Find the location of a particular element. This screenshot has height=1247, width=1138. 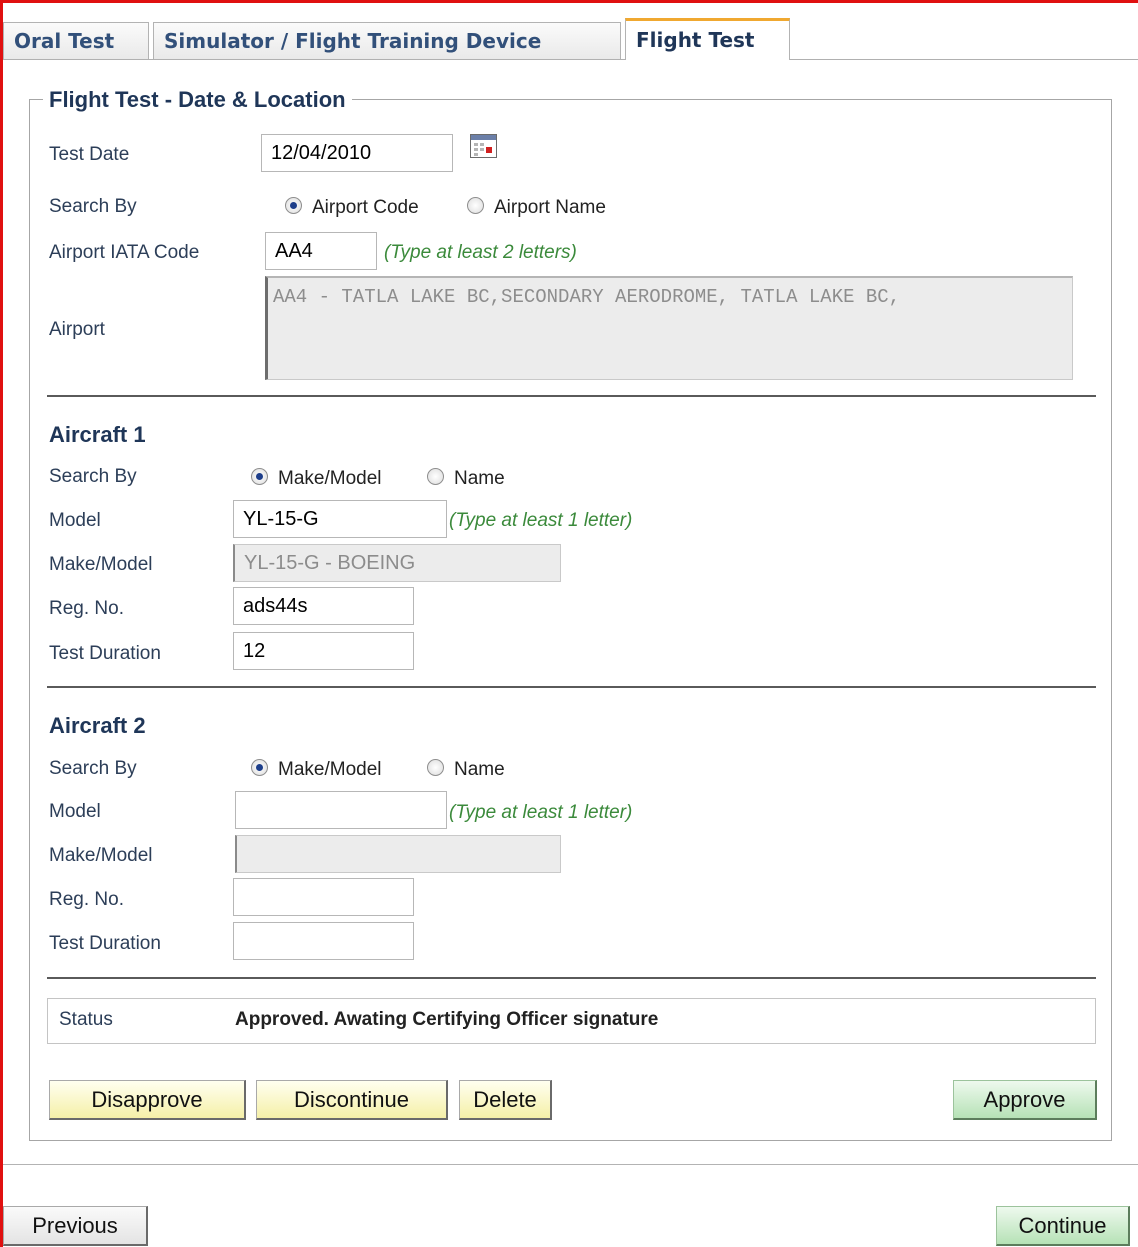

aircraft2-model-hint: (Type at least 1 letter) is located at coordinates (541, 812).